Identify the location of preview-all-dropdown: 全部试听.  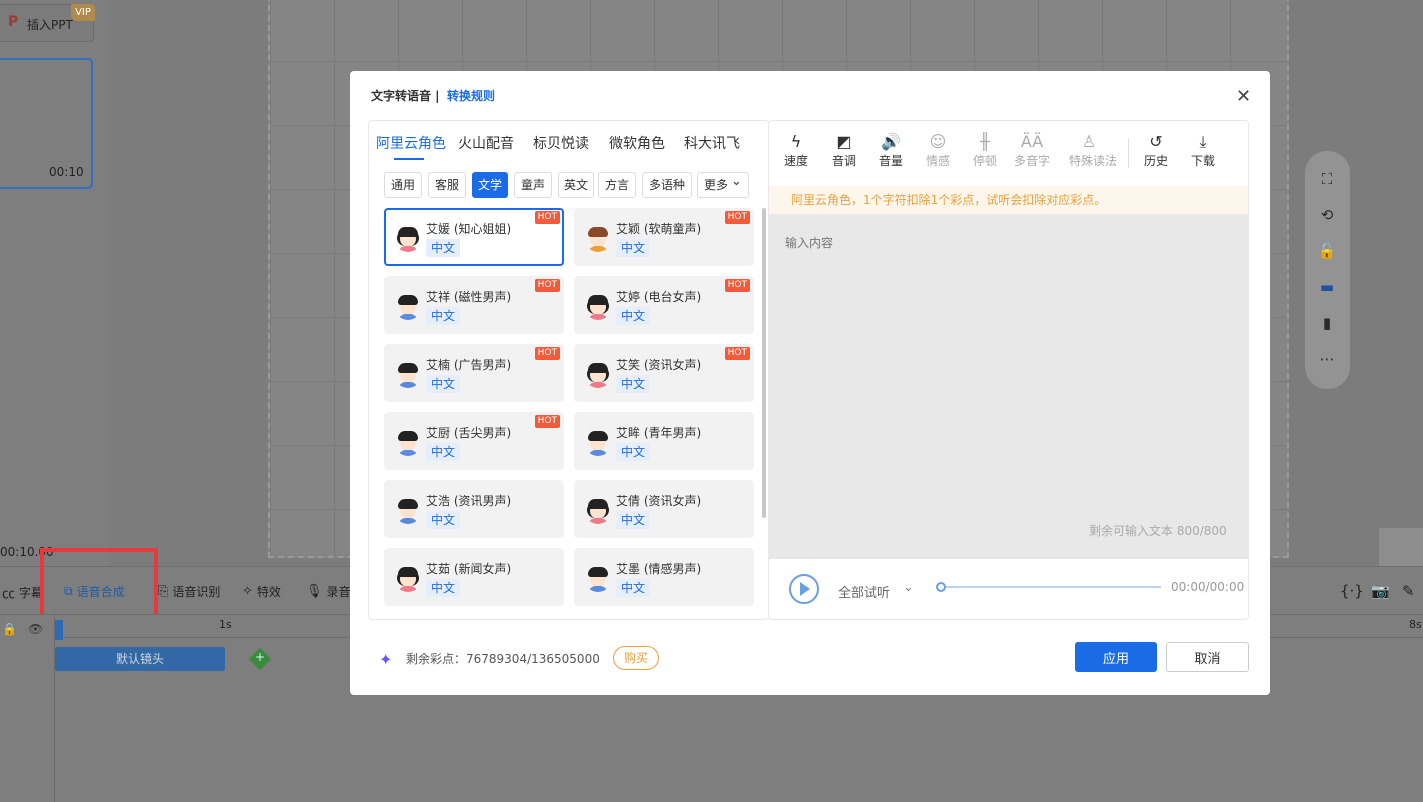
(864, 591).